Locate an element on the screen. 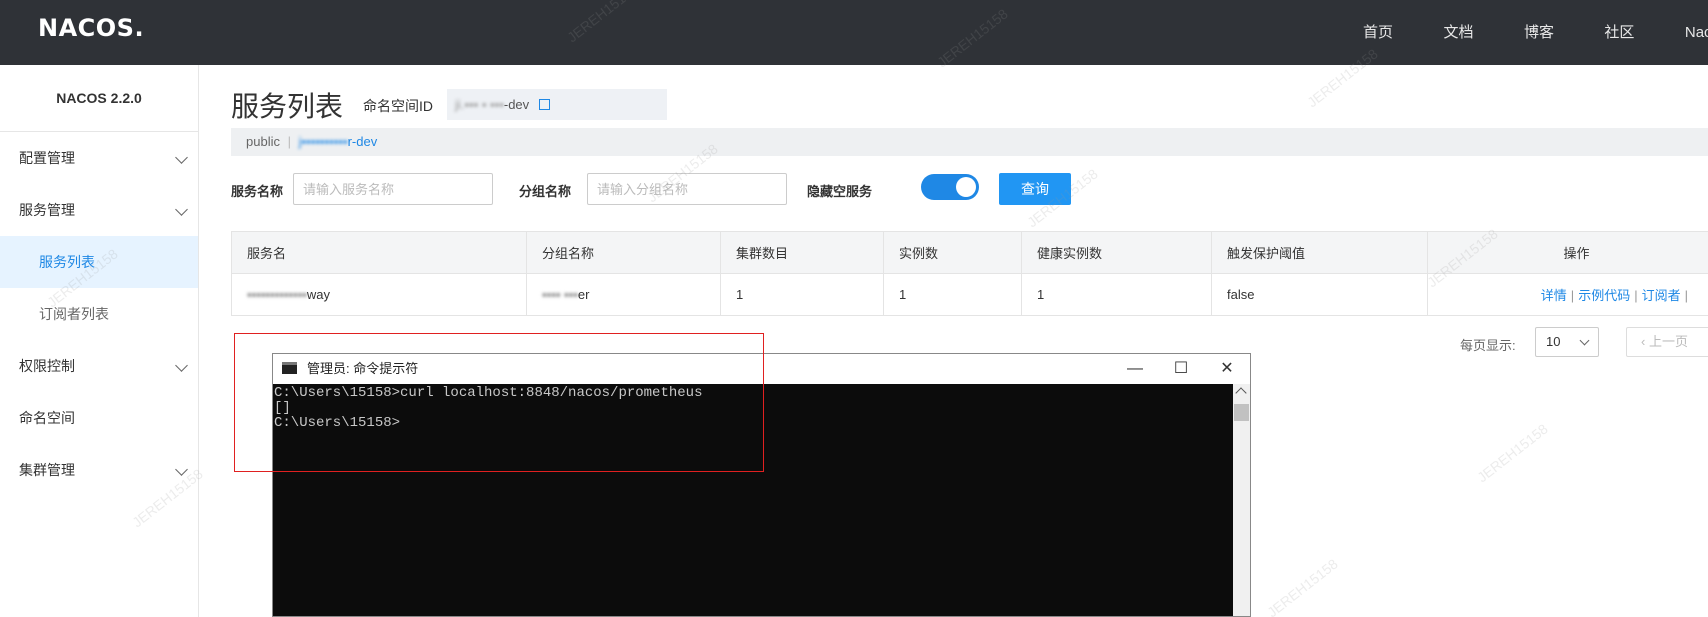 This screenshot has height=617, width=1708. sidebar-item-service-list: 服务列表 is located at coordinates (99, 262).